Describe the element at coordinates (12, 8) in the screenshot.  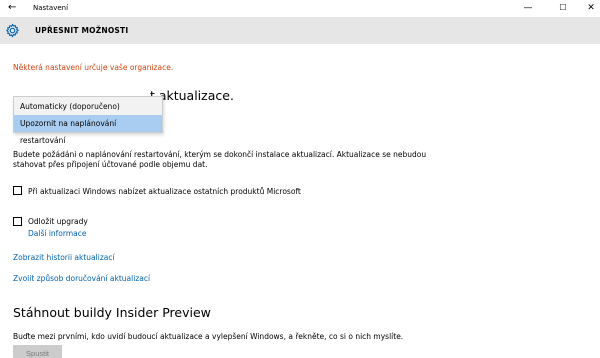
I see `back-arrow-icon: ←` at that location.